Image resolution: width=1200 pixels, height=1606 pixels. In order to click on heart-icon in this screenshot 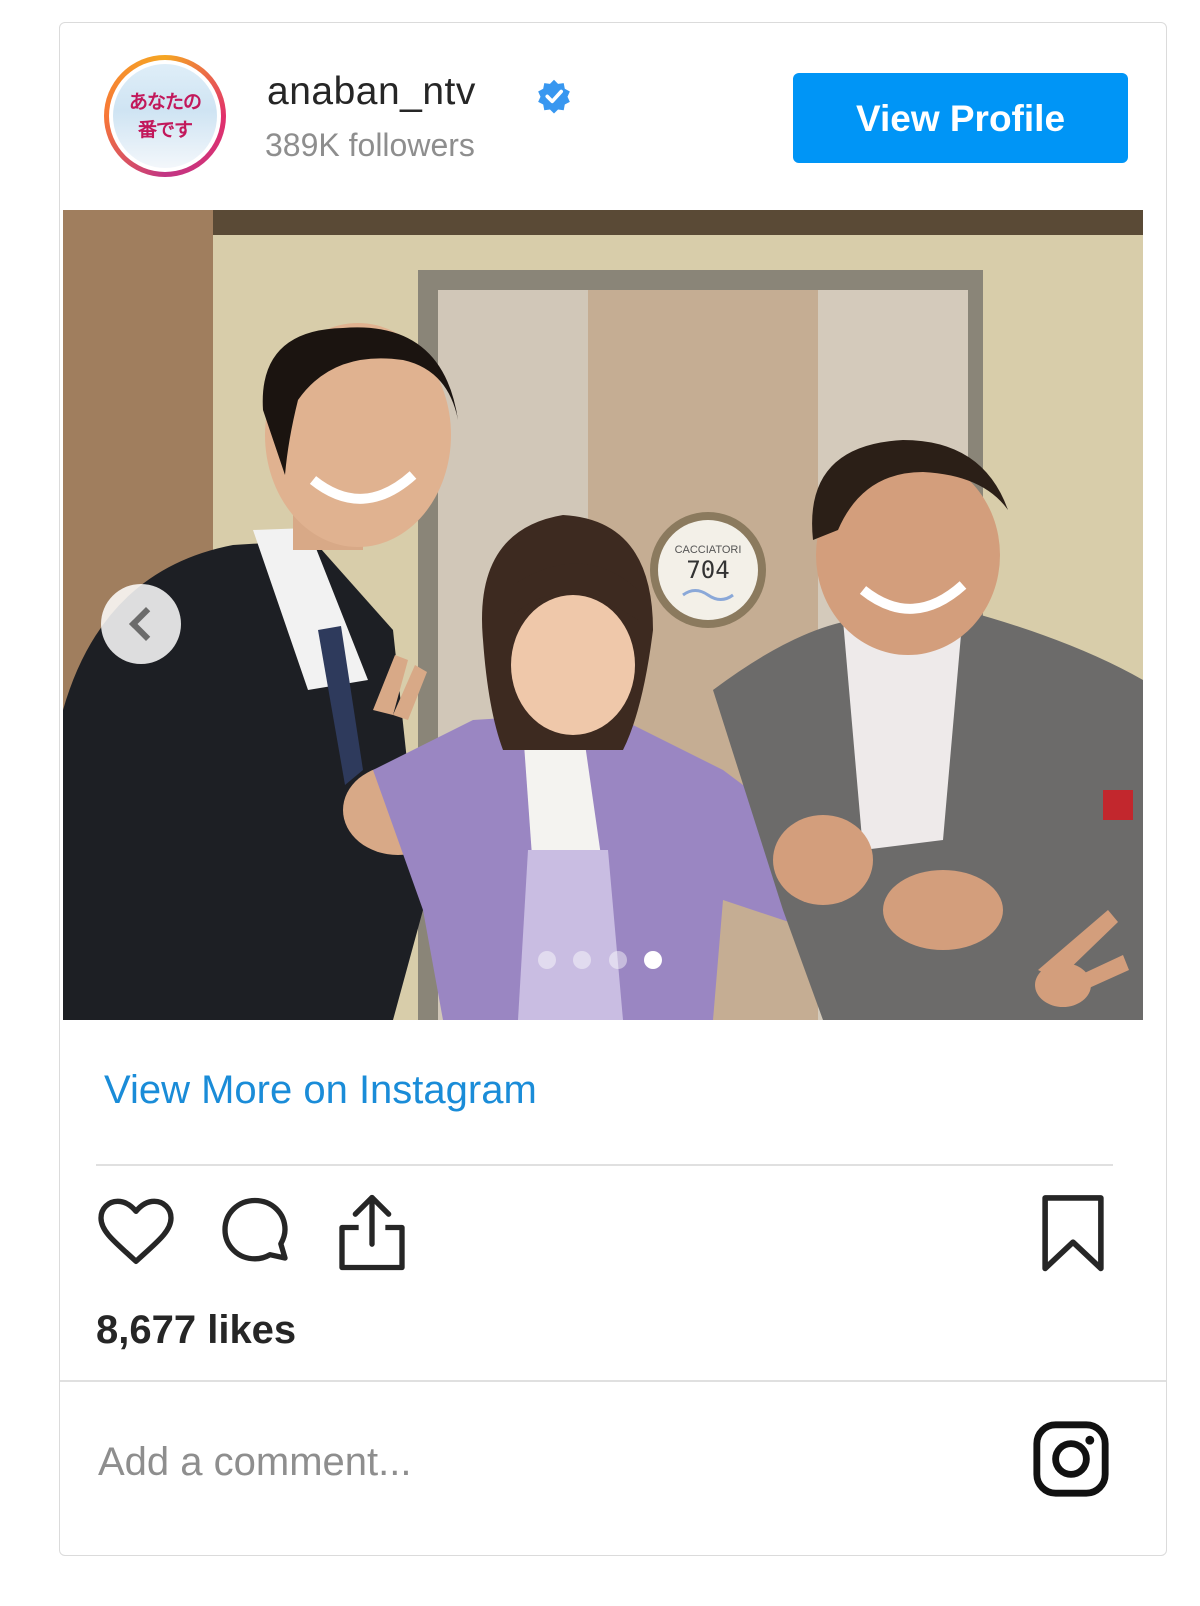, I will do `click(136, 1233)`.